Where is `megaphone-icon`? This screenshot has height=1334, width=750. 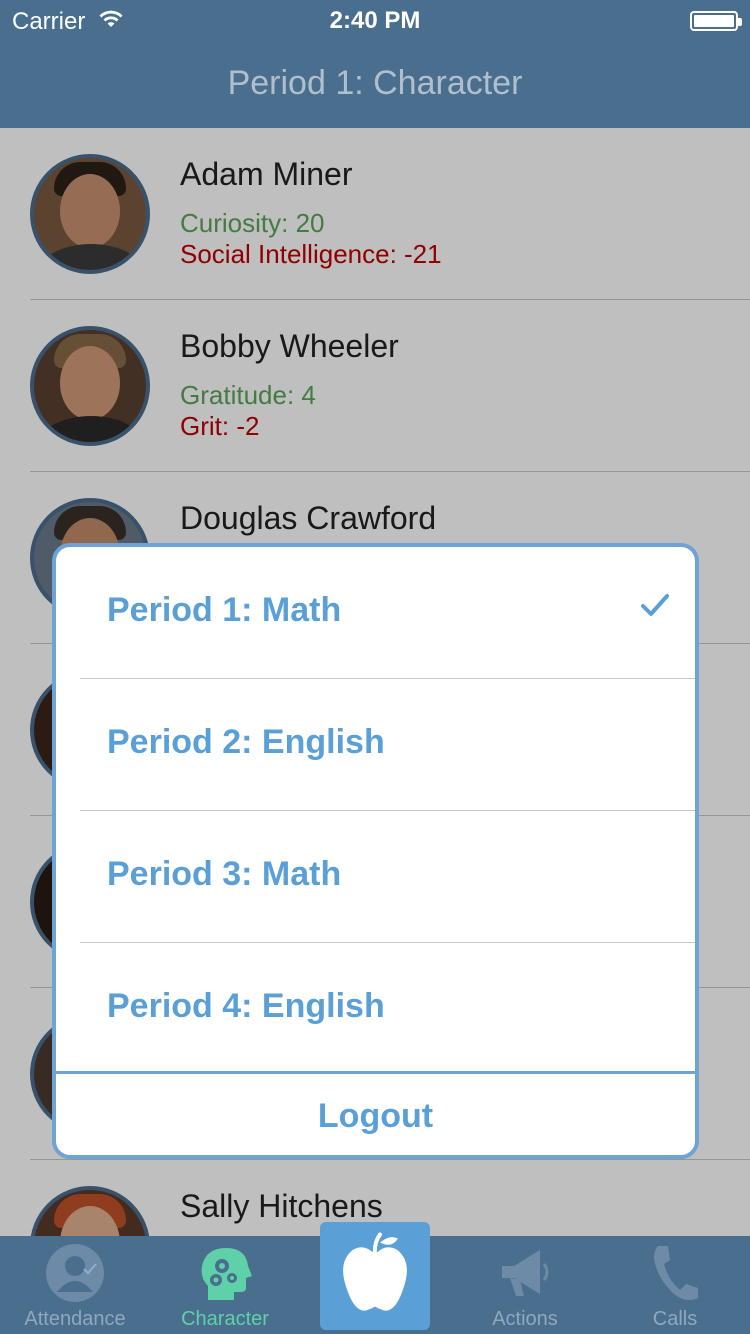
megaphone-icon is located at coordinates (525, 1275).